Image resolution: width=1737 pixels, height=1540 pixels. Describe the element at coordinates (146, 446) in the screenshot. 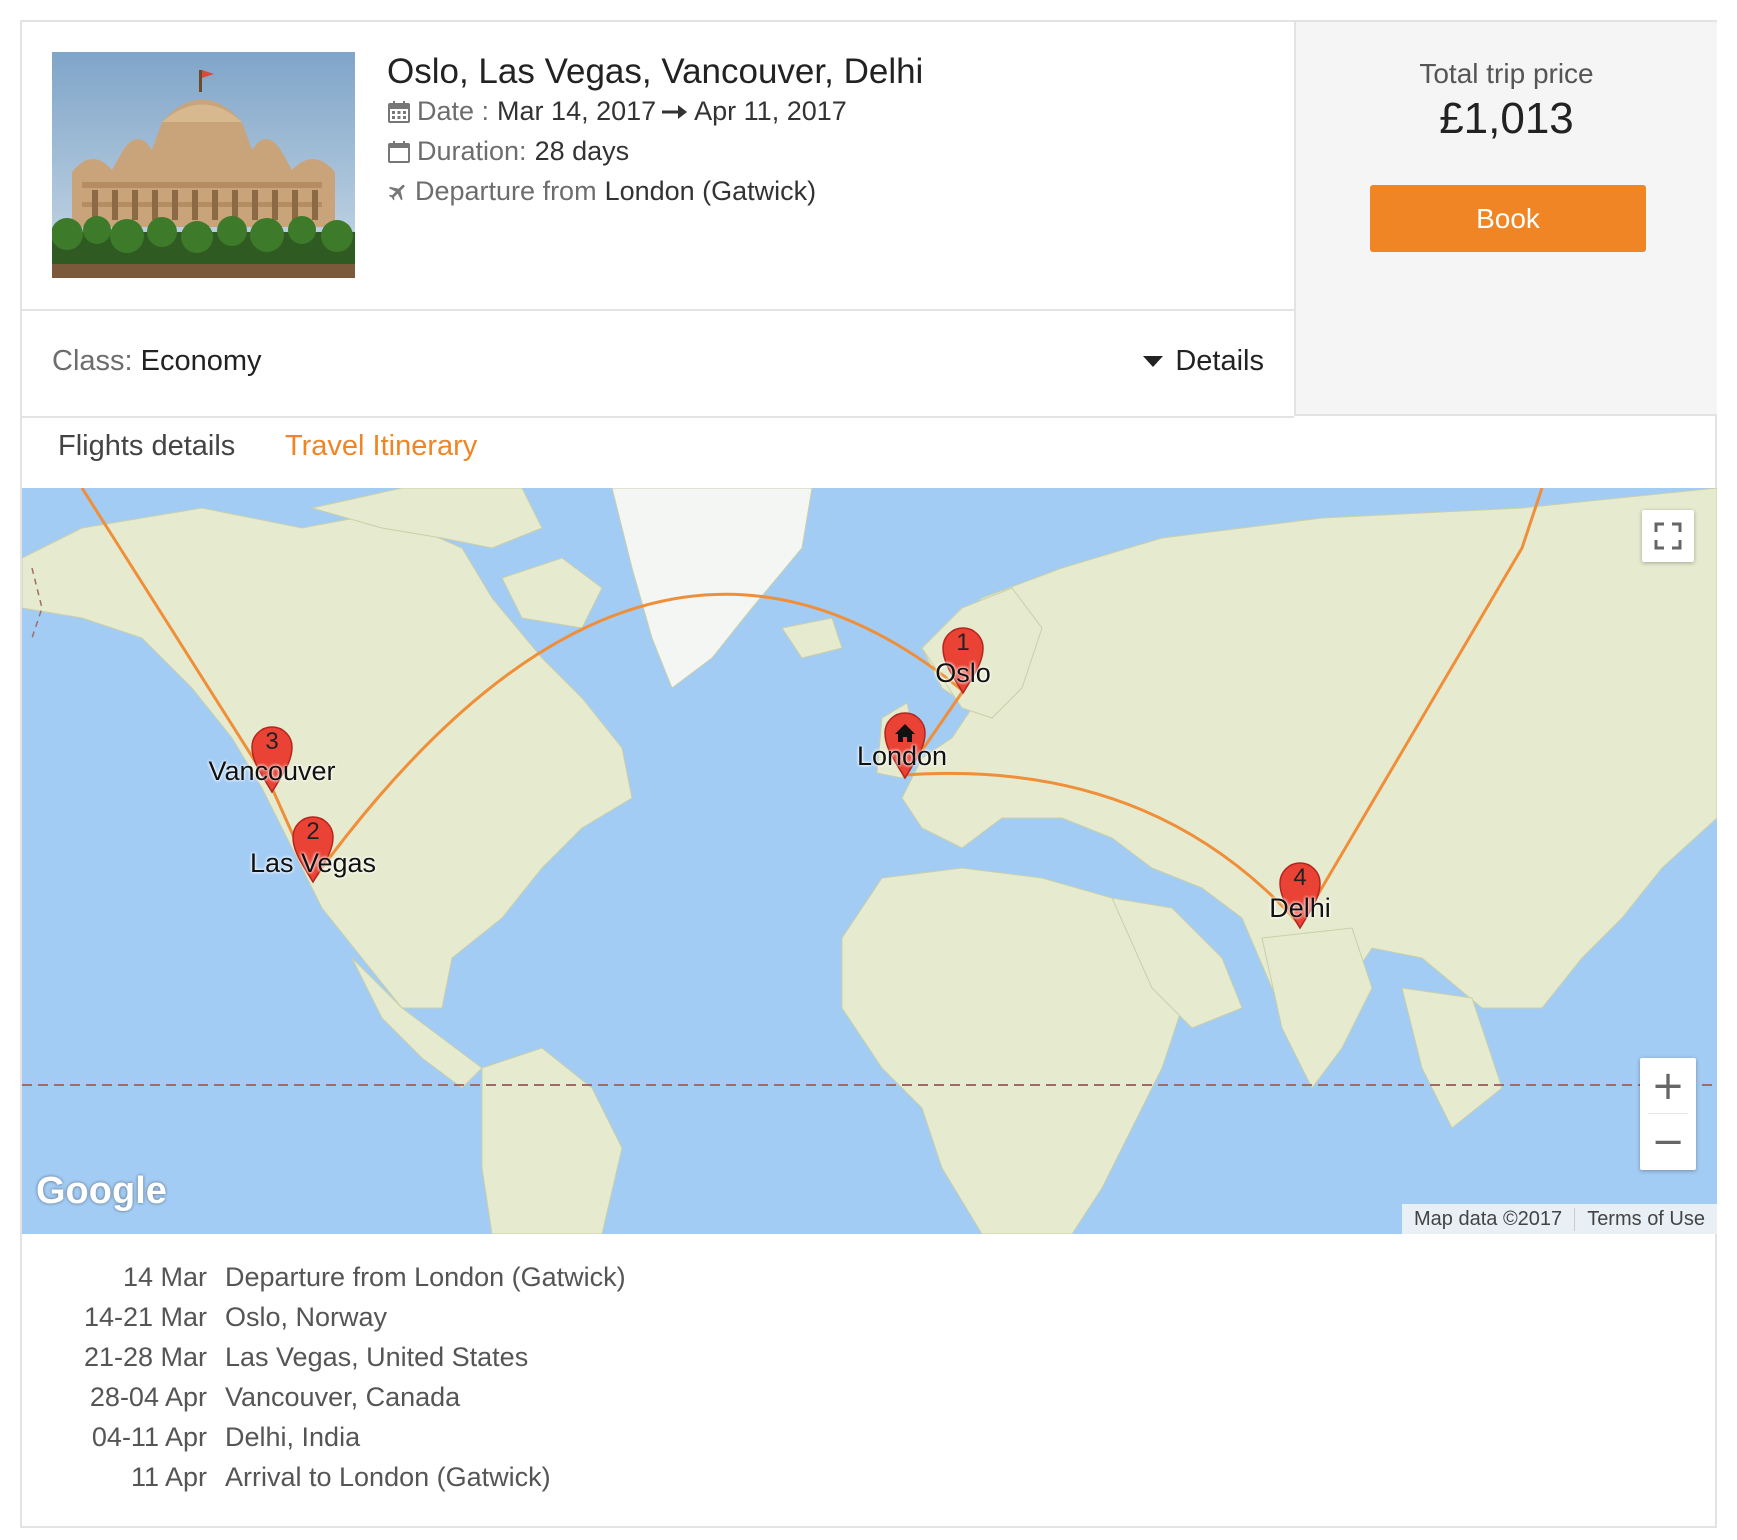

I see `tab-flights-details: Flights details` at that location.